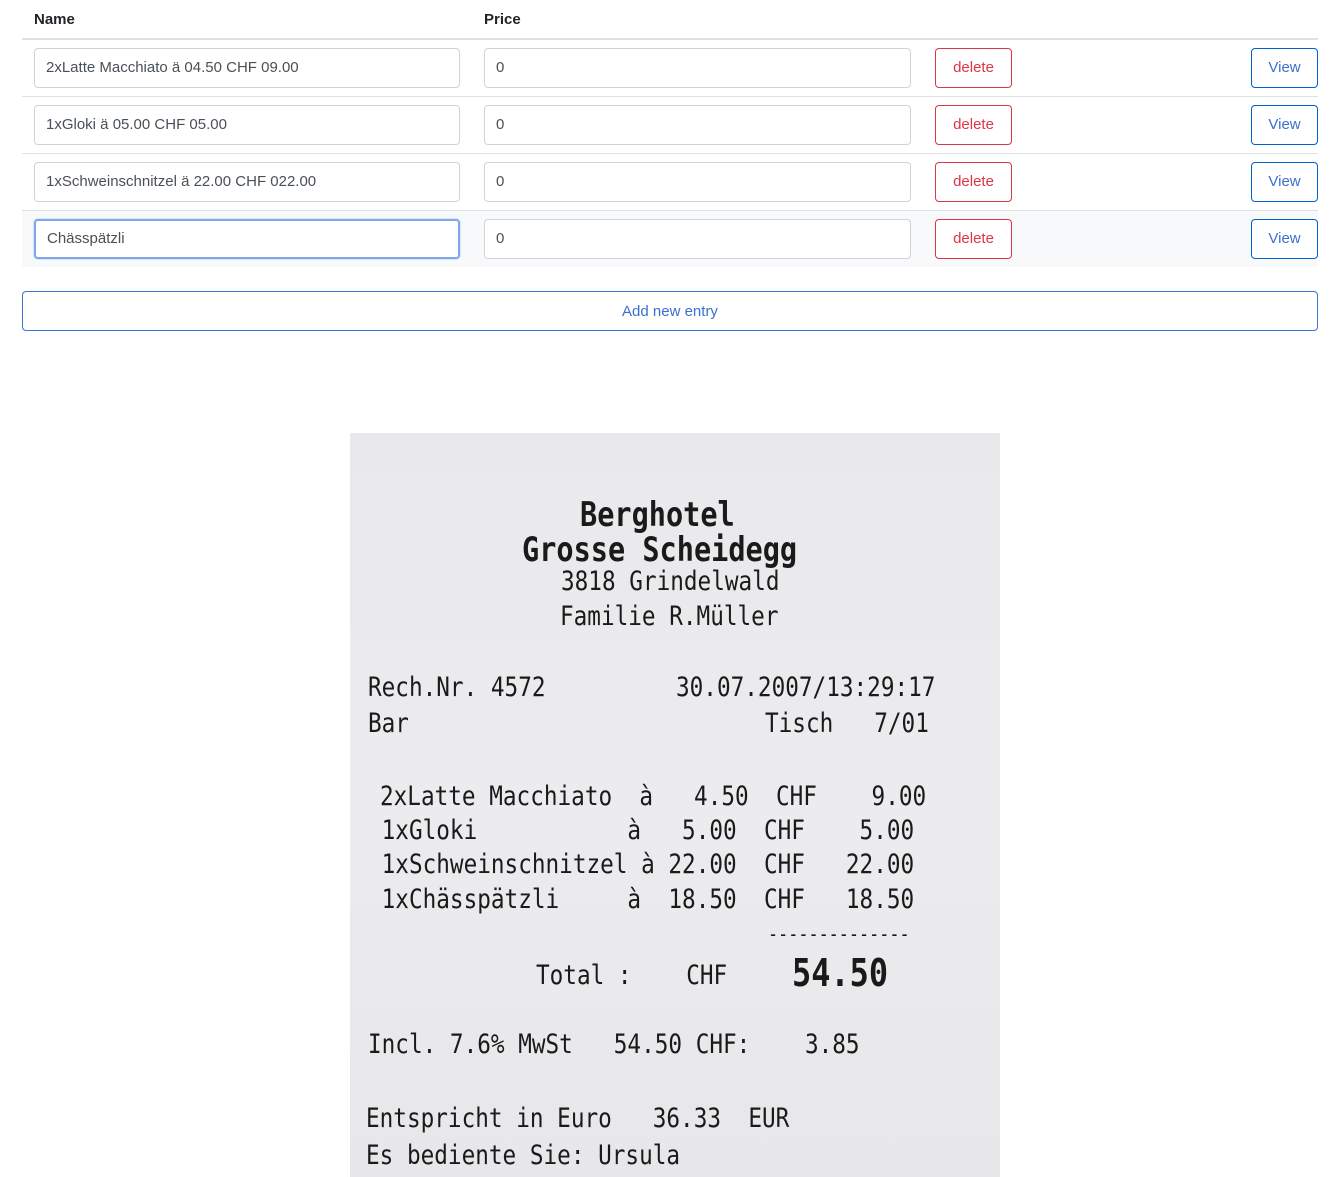 Image resolution: width=1337 pixels, height=1177 pixels. What do you see at coordinates (457, 687) in the screenshot?
I see `receipt-invoice-number: Rech.Nr. 4572` at bounding box center [457, 687].